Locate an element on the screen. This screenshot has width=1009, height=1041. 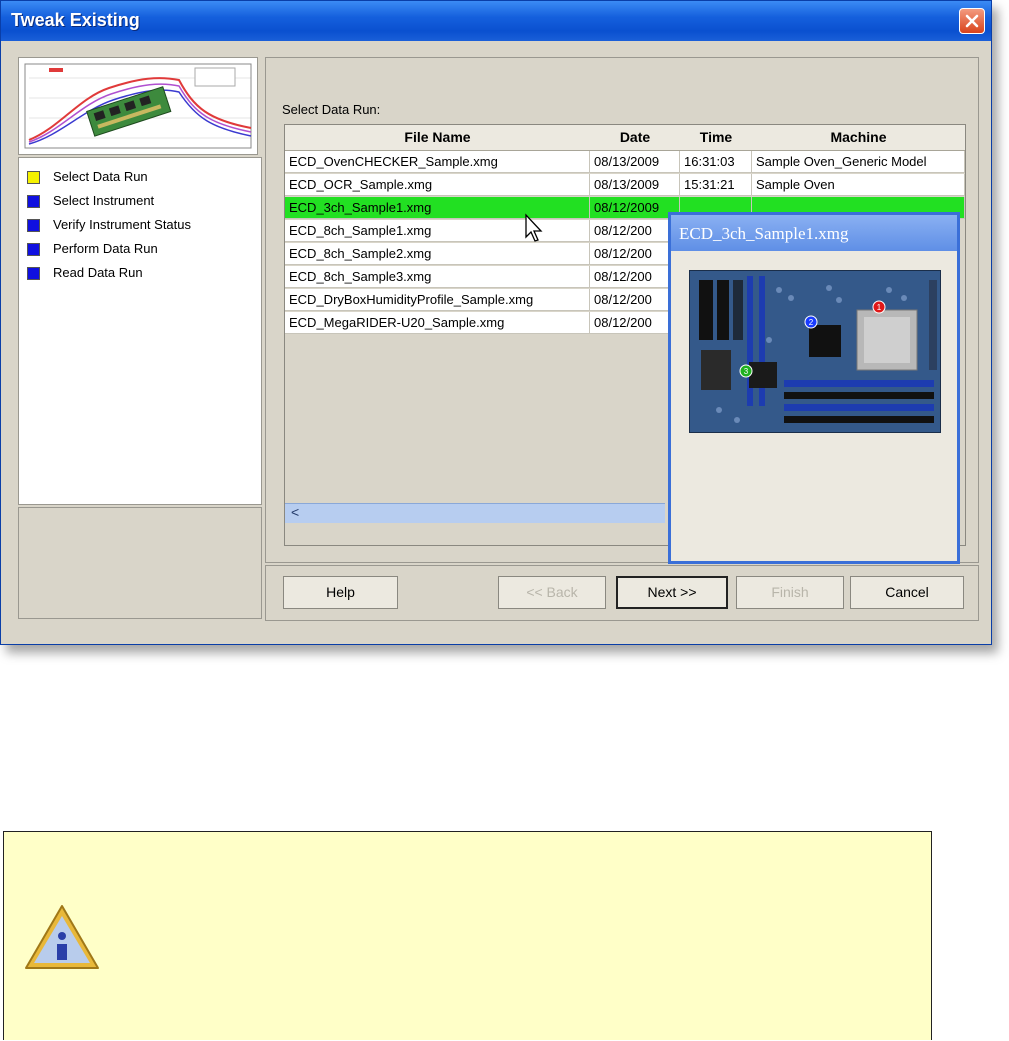
file-name-cell: ECD_8ch_Sample2.xmg is located at coordinates (437, 254).